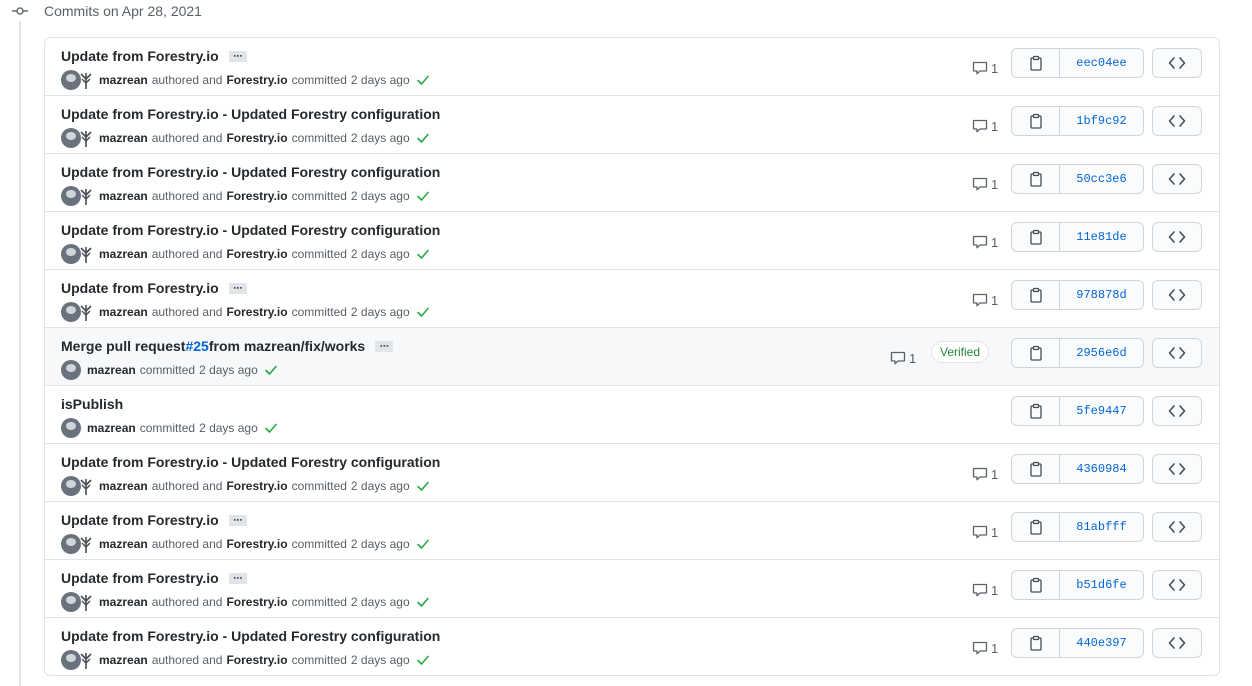  What do you see at coordinates (1101, 469) in the screenshot?
I see `commit-sha-link: 4360984` at bounding box center [1101, 469].